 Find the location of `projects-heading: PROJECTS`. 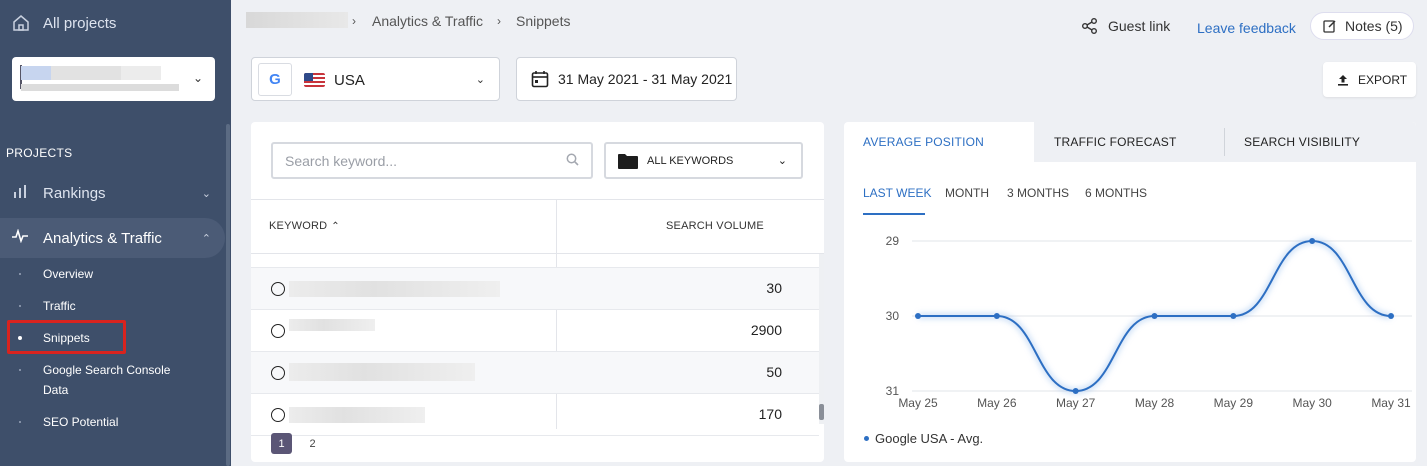

projects-heading: PROJECTS is located at coordinates (39, 153).